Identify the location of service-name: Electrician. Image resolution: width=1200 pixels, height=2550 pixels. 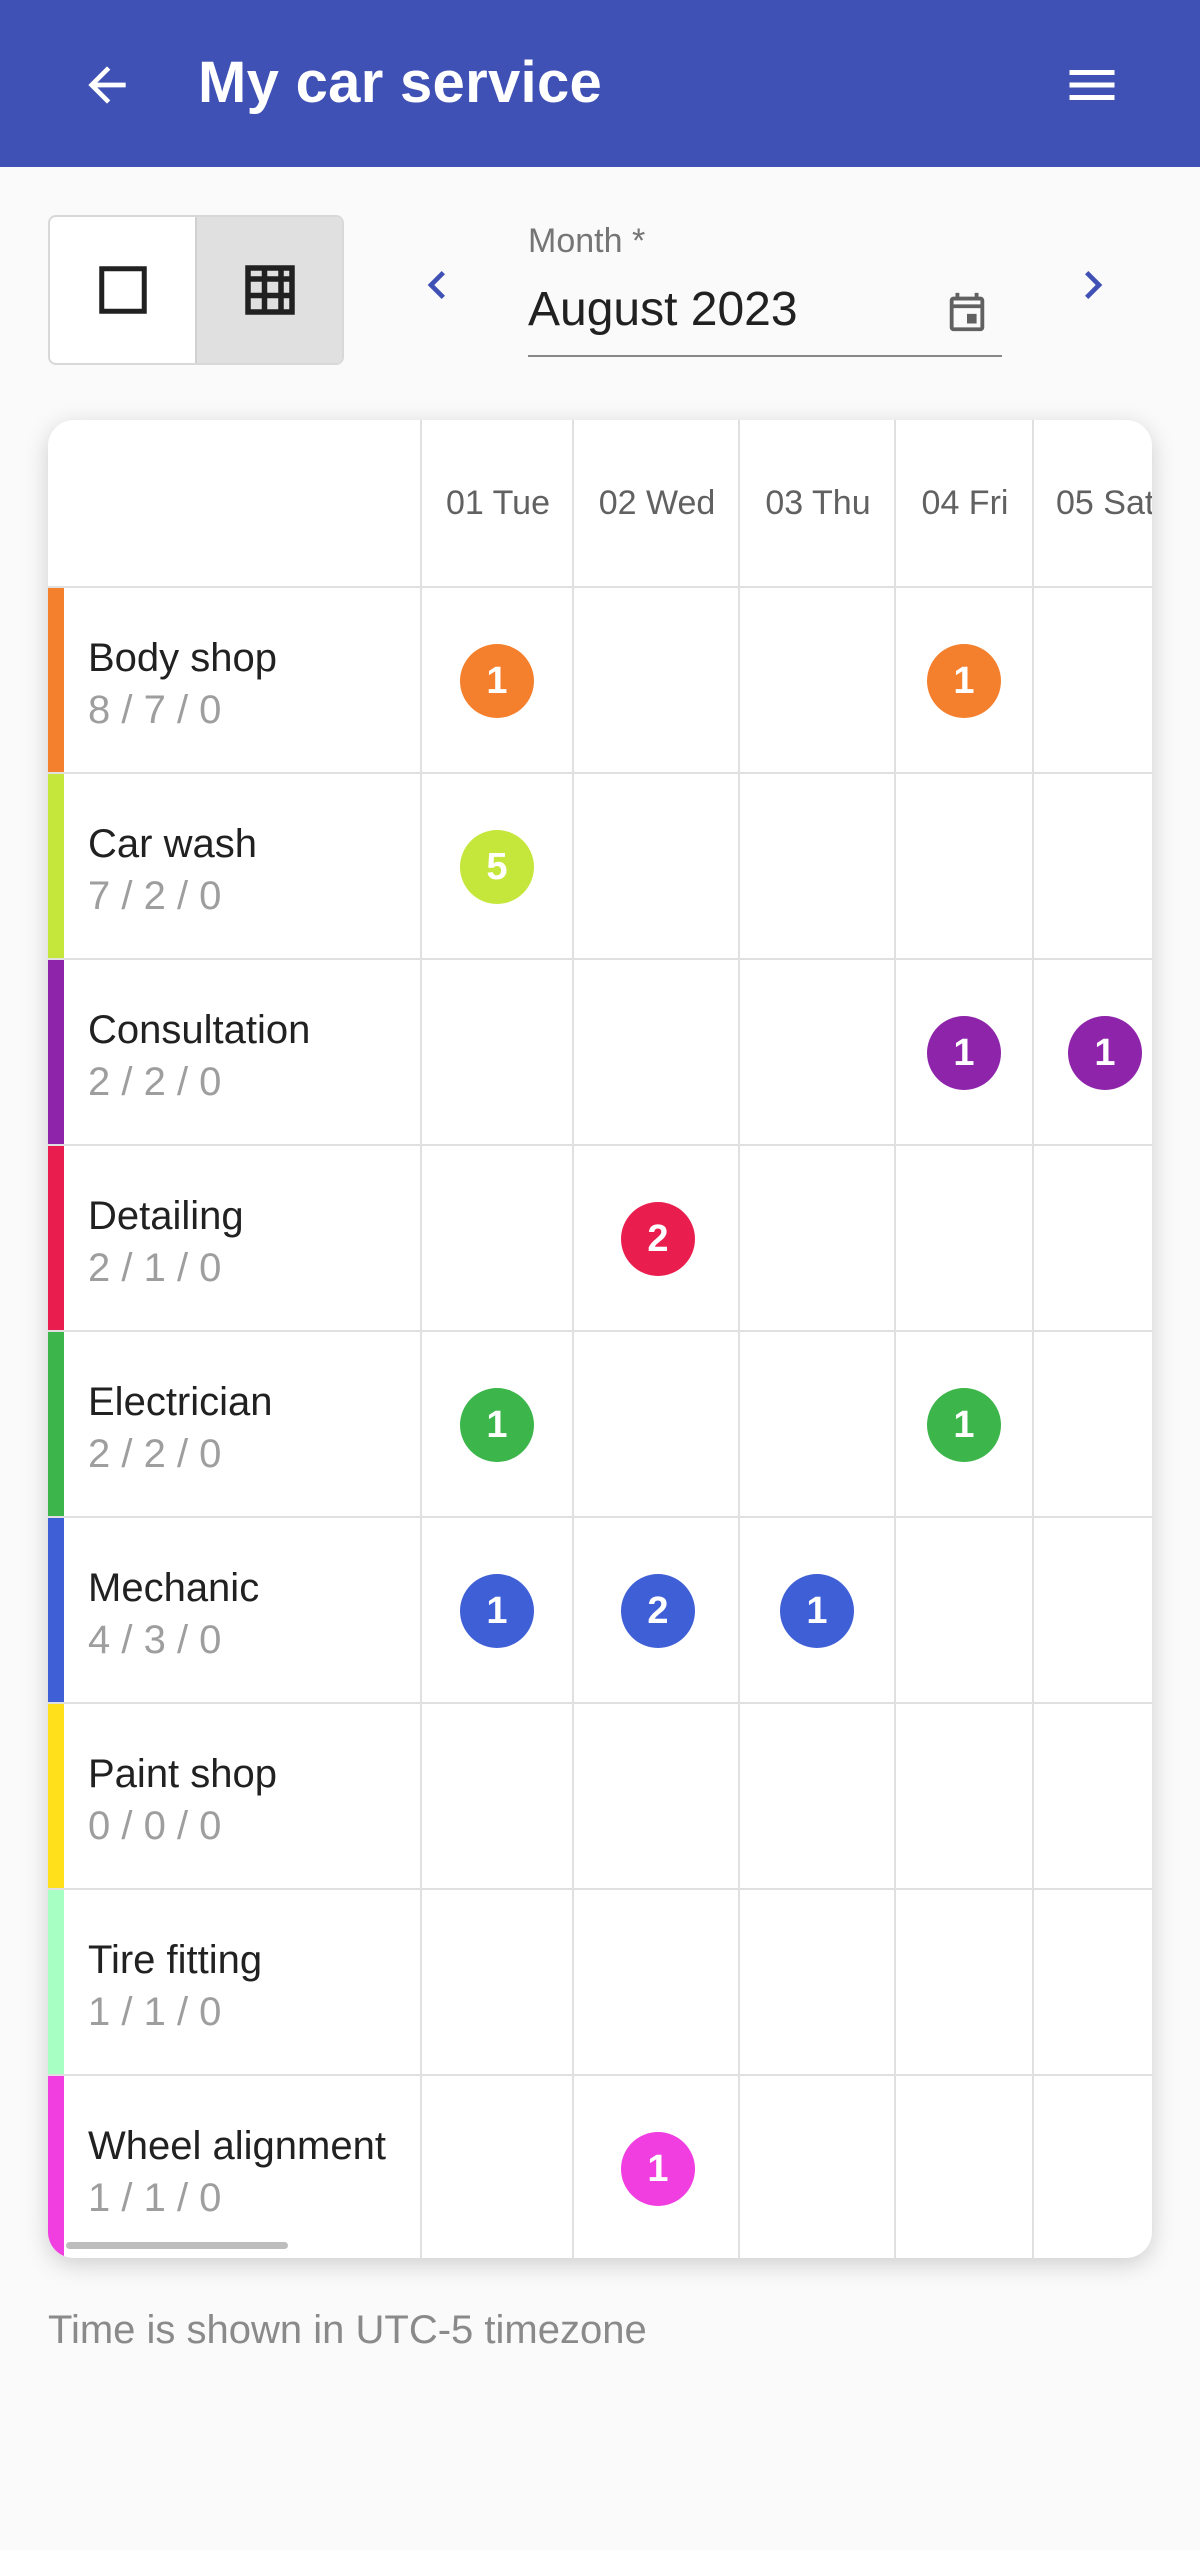
(180, 1402).